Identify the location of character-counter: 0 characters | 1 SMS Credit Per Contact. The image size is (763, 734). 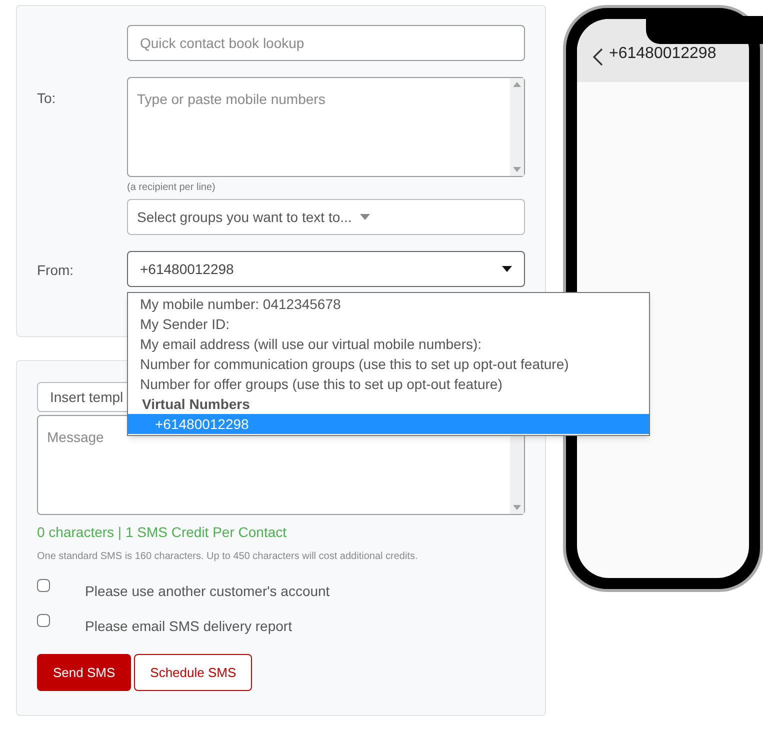
(162, 532).